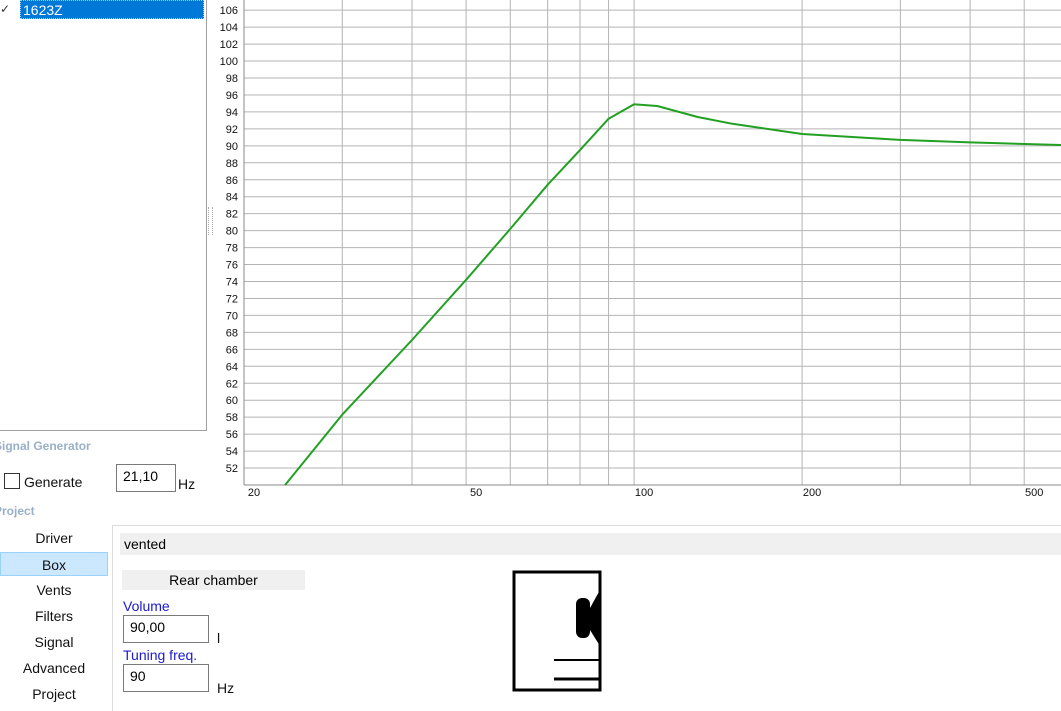 The width and height of the screenshot is (1061, 711). What do you see at coordinates (160, 655) in the screenshot?
I see `tuning-label: Tuning freq.` at bounding box center [160, 655].